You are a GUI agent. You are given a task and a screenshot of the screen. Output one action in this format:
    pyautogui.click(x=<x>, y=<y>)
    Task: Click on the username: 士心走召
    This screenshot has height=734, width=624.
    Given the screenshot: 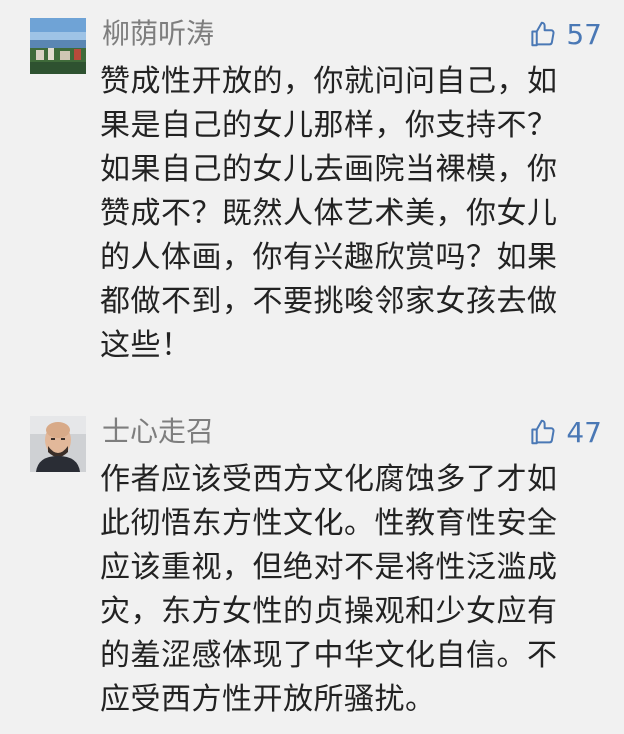 What is the action you would take?
    pyautogui.click(x=158, y=432)
    